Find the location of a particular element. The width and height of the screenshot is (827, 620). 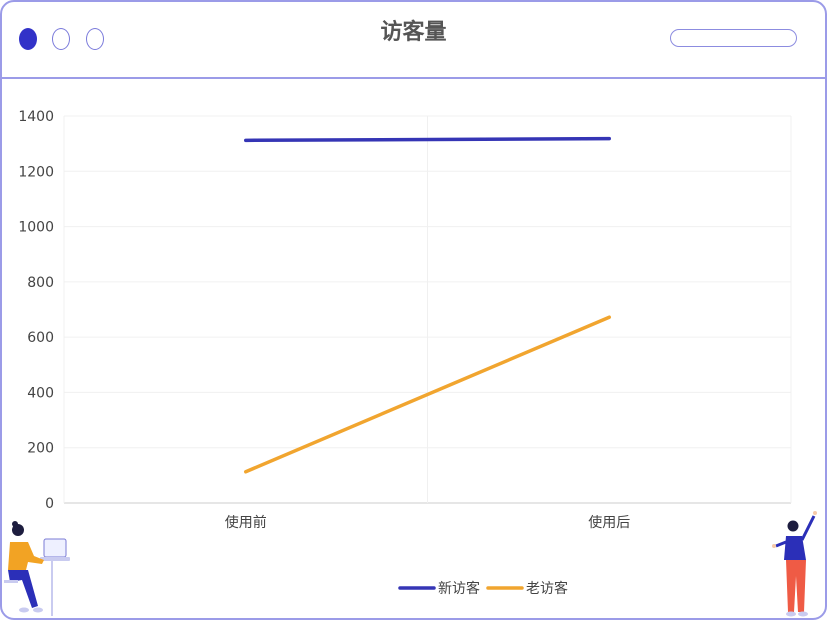

y-tick-label: 600 is located at coordinates (40, 338).